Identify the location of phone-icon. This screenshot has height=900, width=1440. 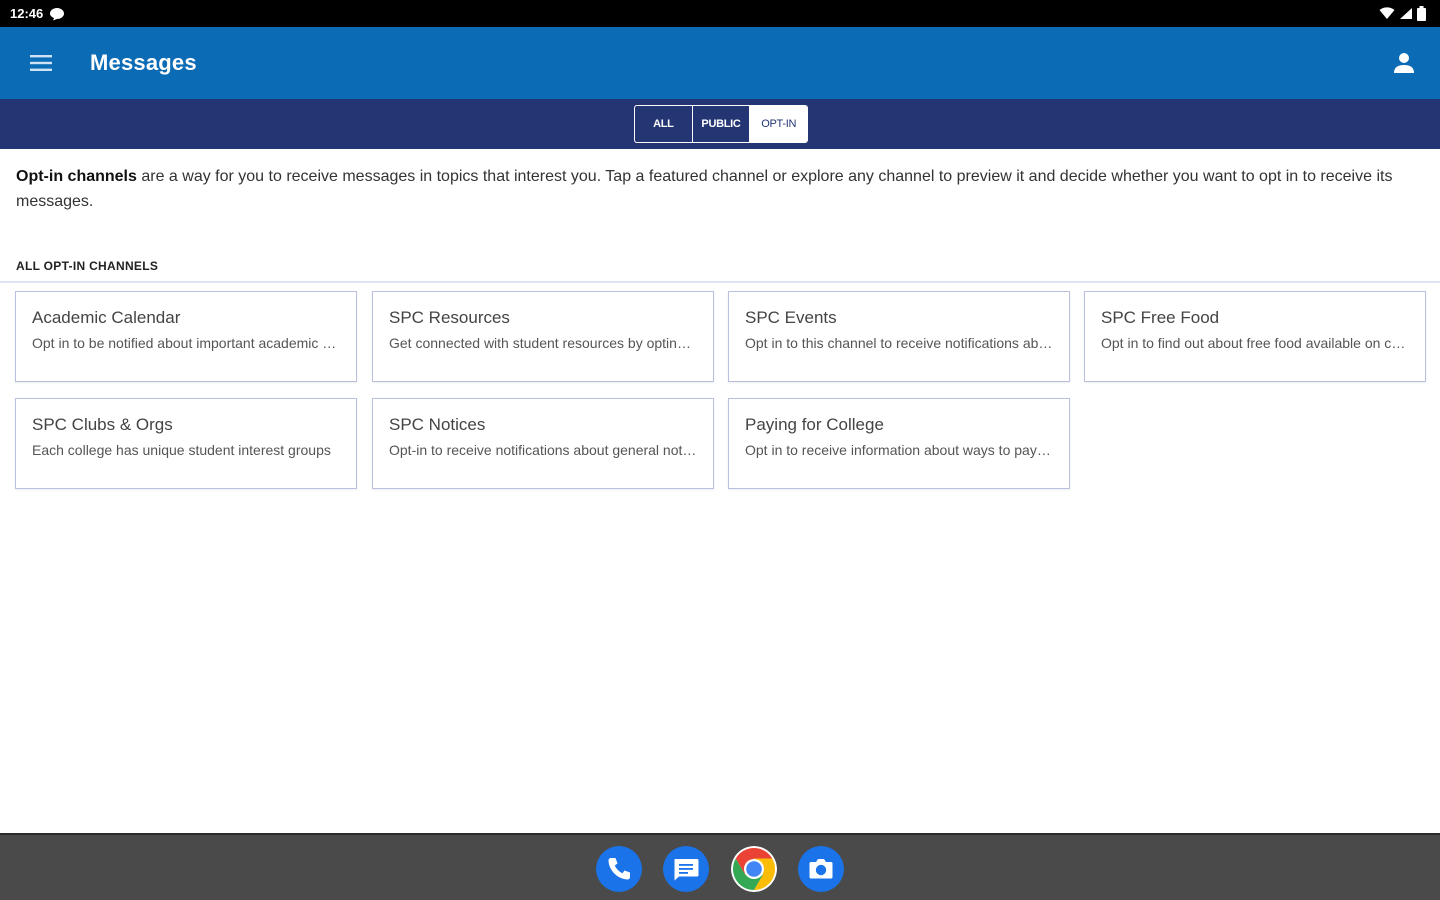
(619, 869).